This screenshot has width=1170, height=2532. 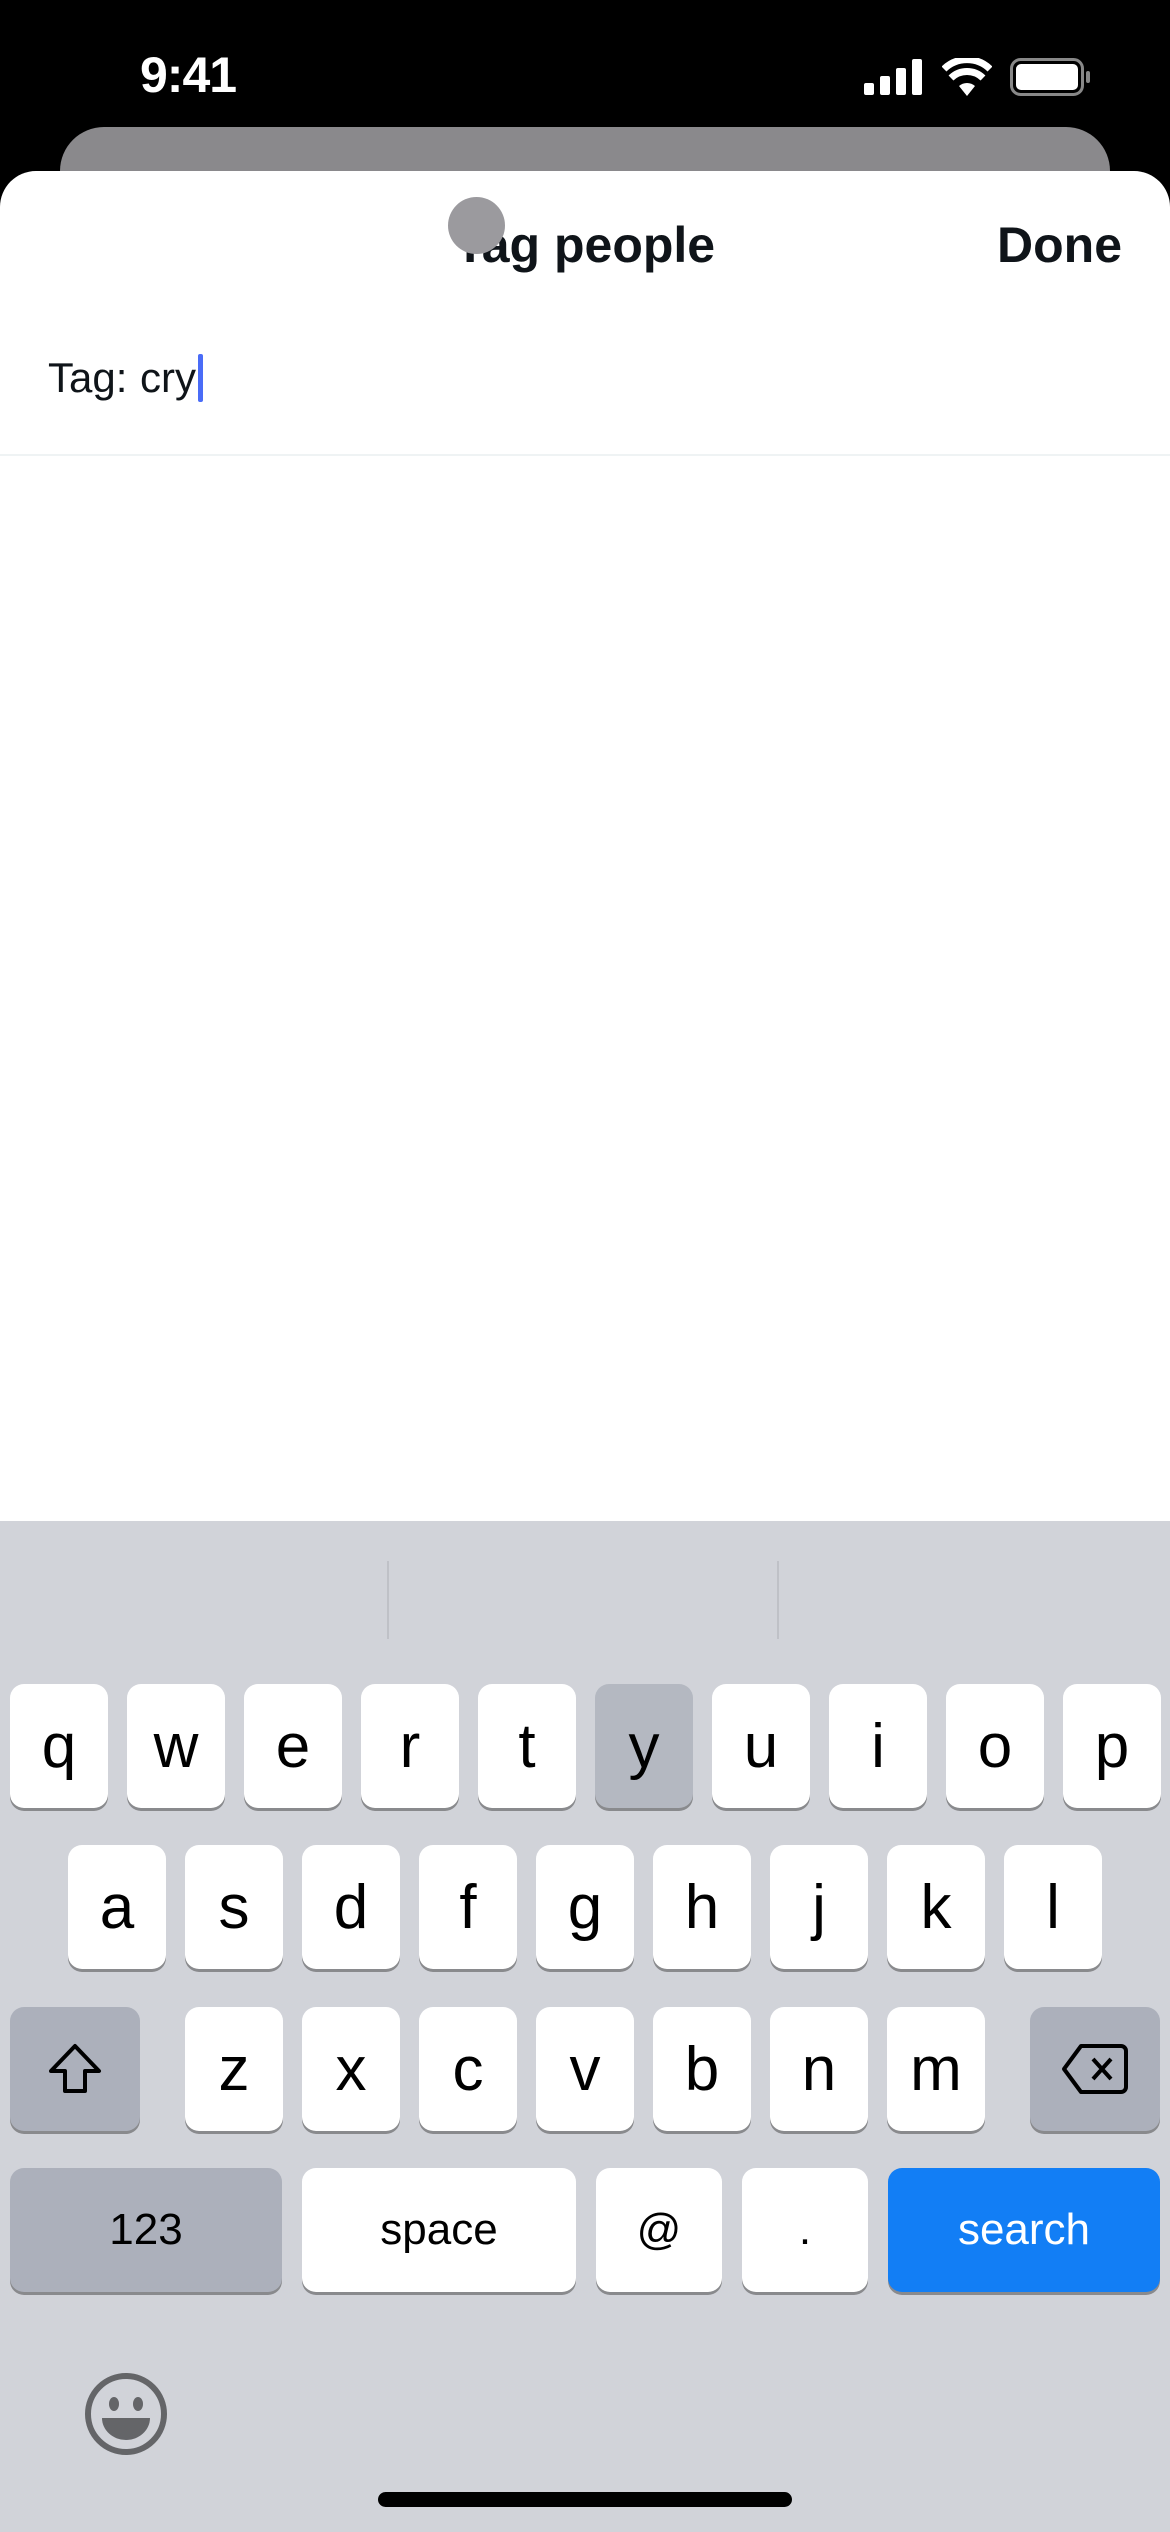 I want to click on key-q-label: q, so click(x=59, y=1746).